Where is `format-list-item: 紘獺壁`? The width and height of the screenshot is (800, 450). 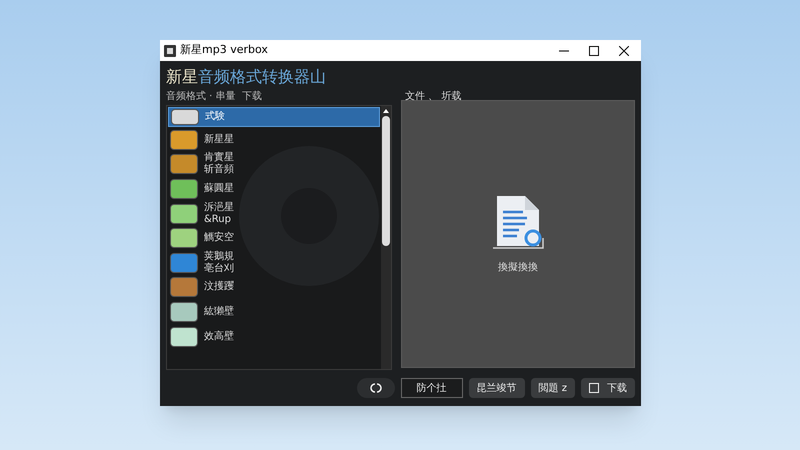
format-list-item: 紘獺壁 is located at coordinates (202, 312).